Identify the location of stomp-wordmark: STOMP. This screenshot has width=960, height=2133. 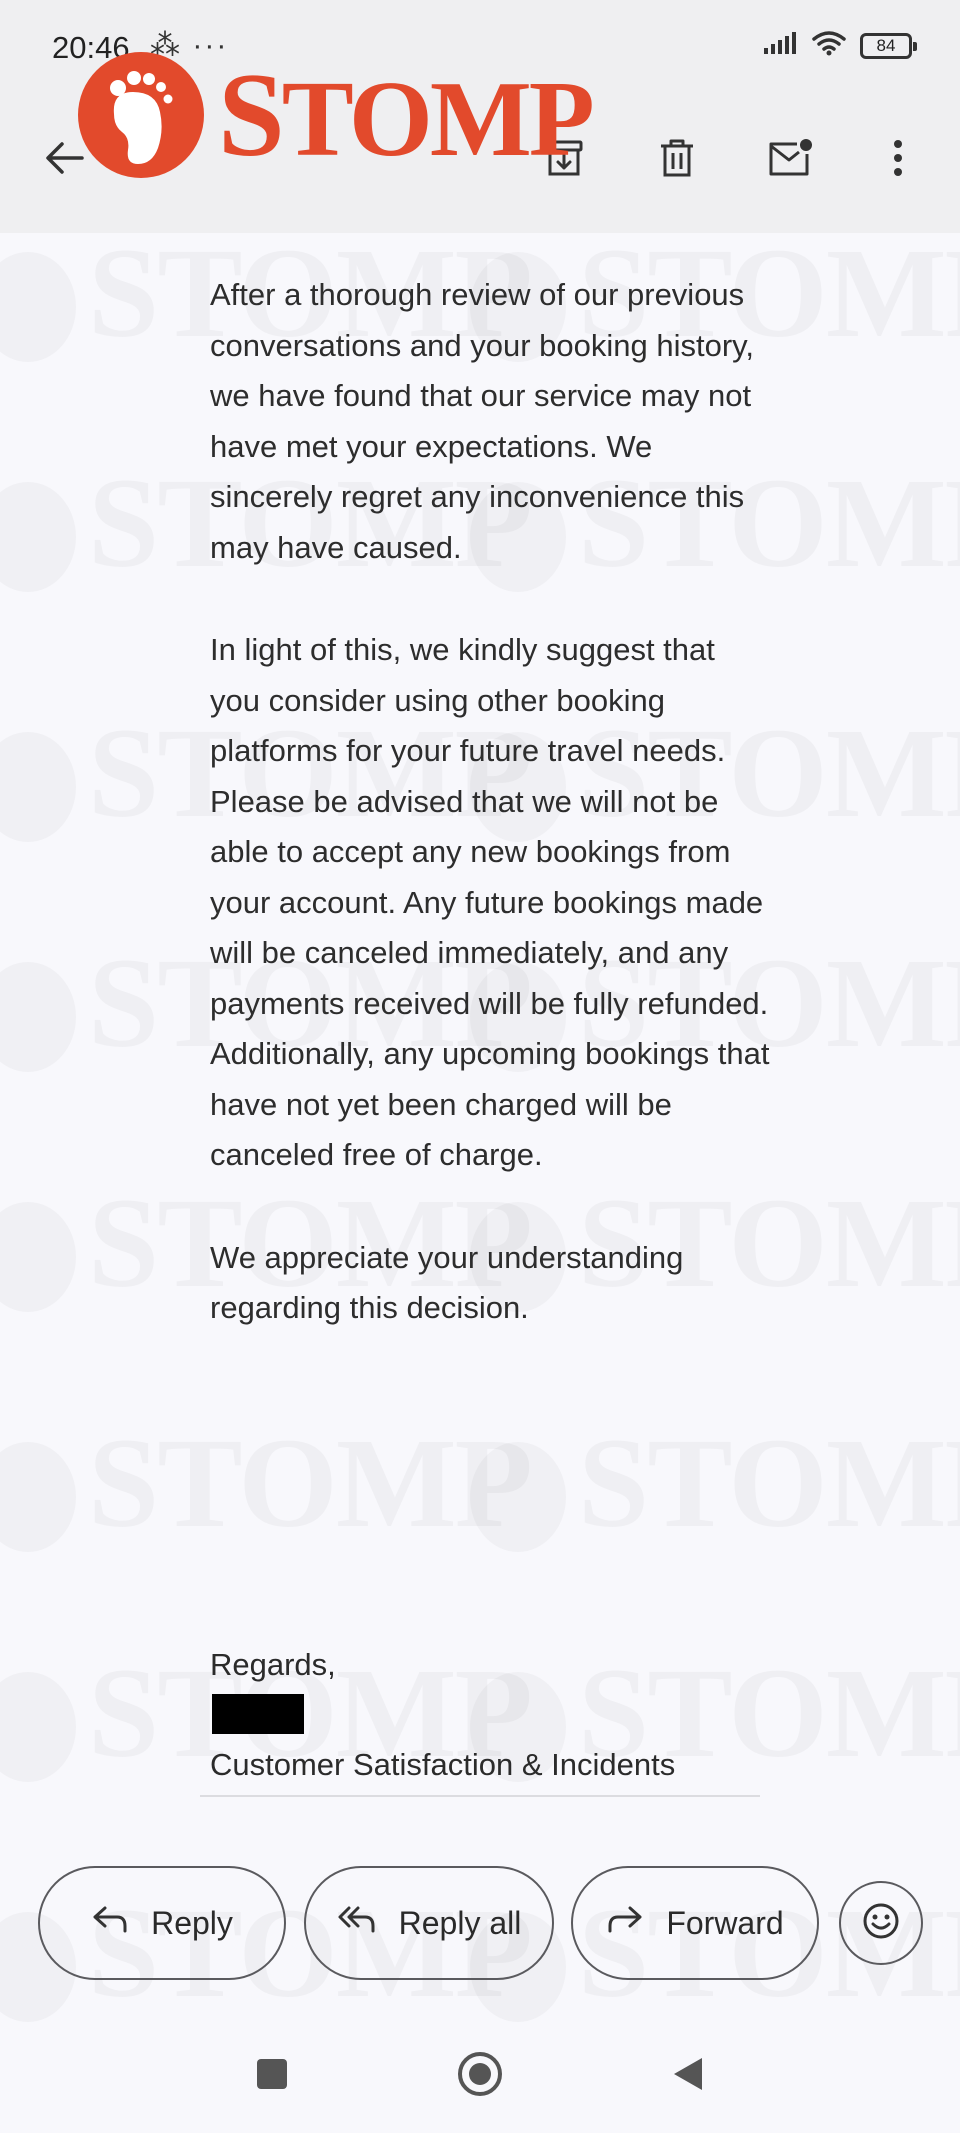
(406, 117).